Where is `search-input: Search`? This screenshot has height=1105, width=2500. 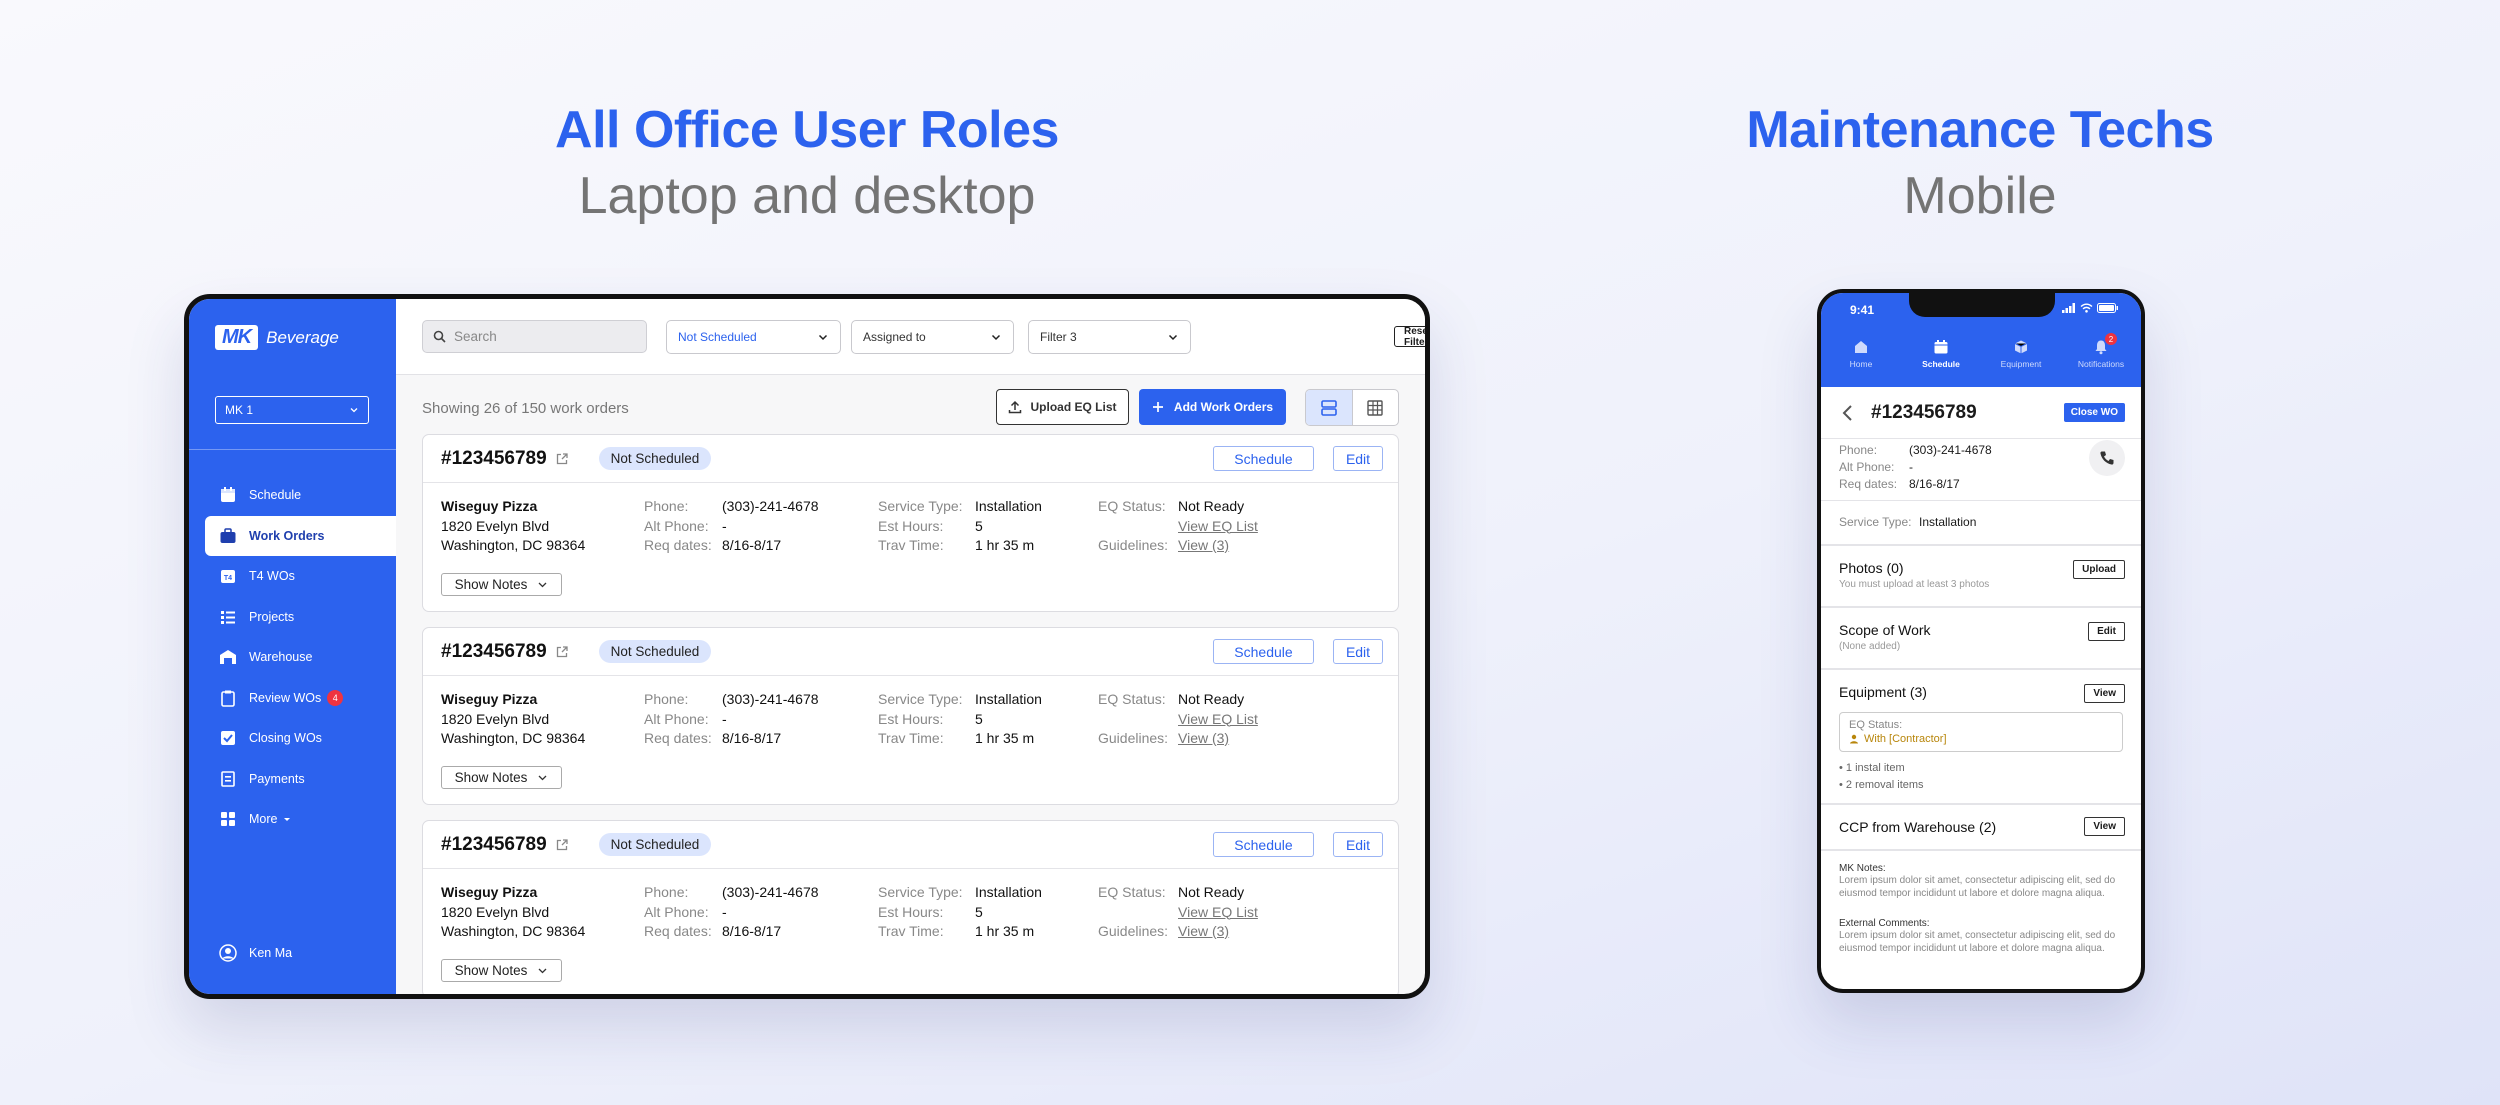 search-input: Search is located at coordinates (475, 336).